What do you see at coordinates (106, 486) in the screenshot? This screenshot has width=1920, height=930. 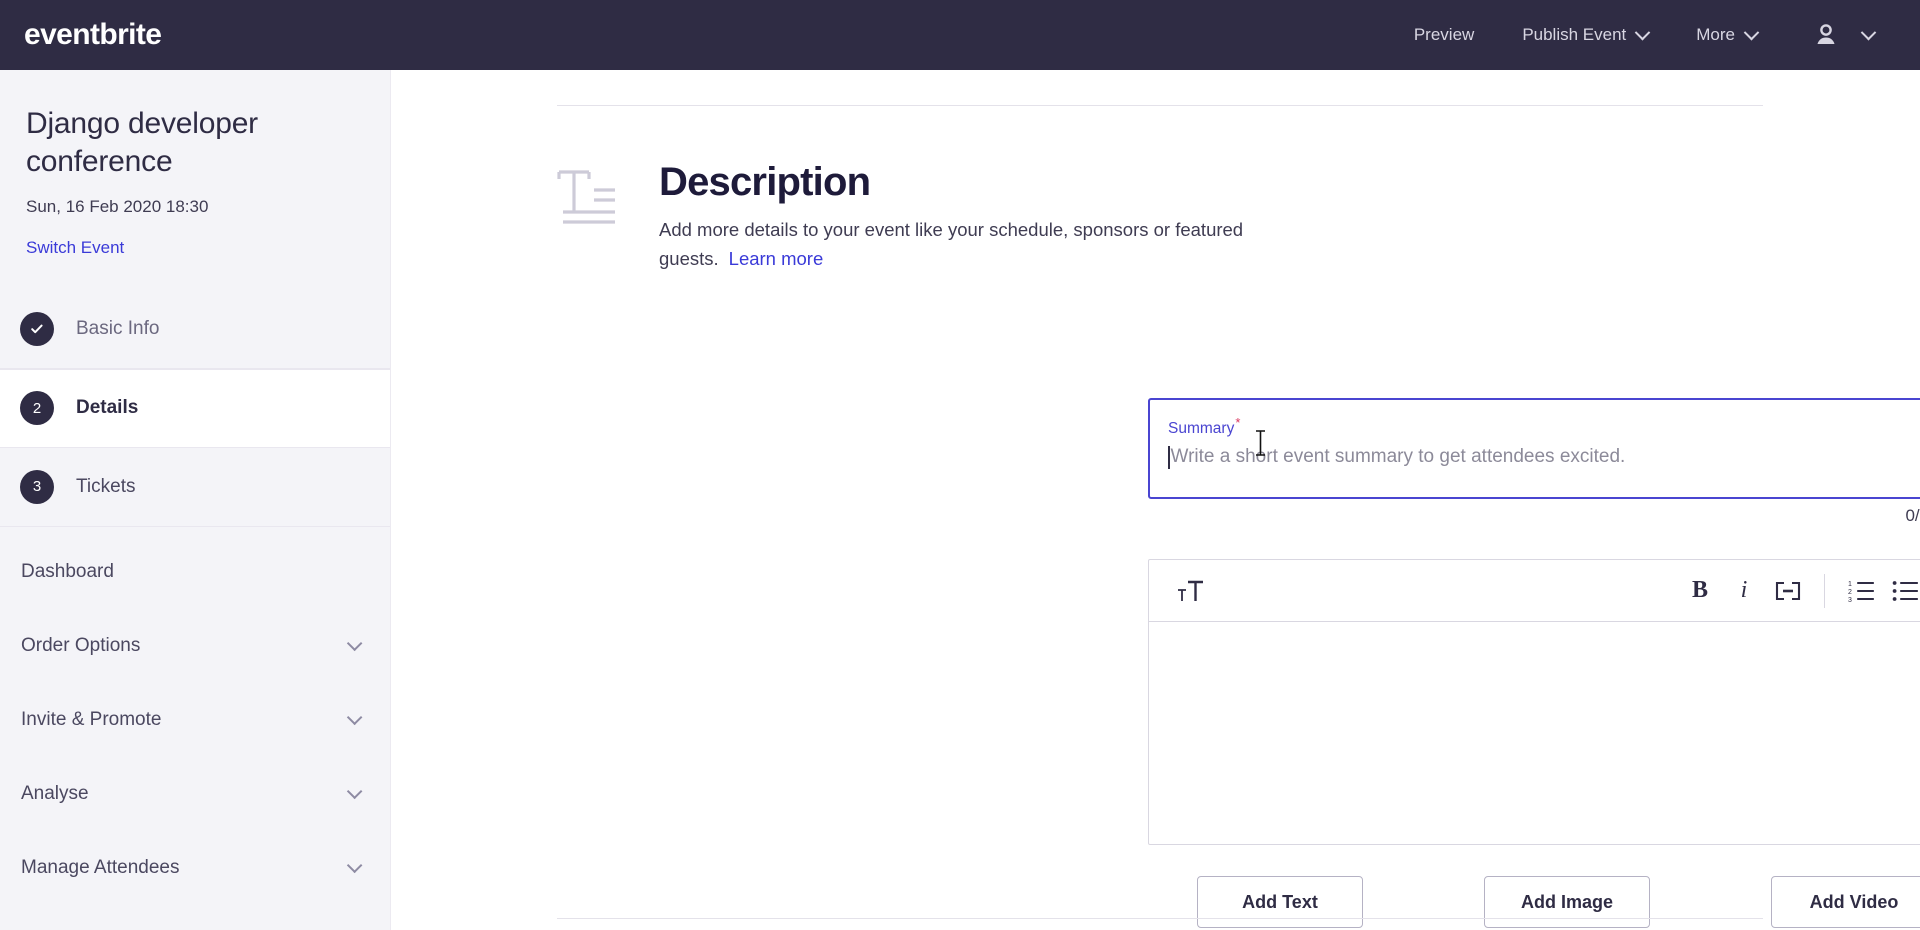 I see `sidebar-step-tickets-label: Tickets` at bounding box center [106, 486].